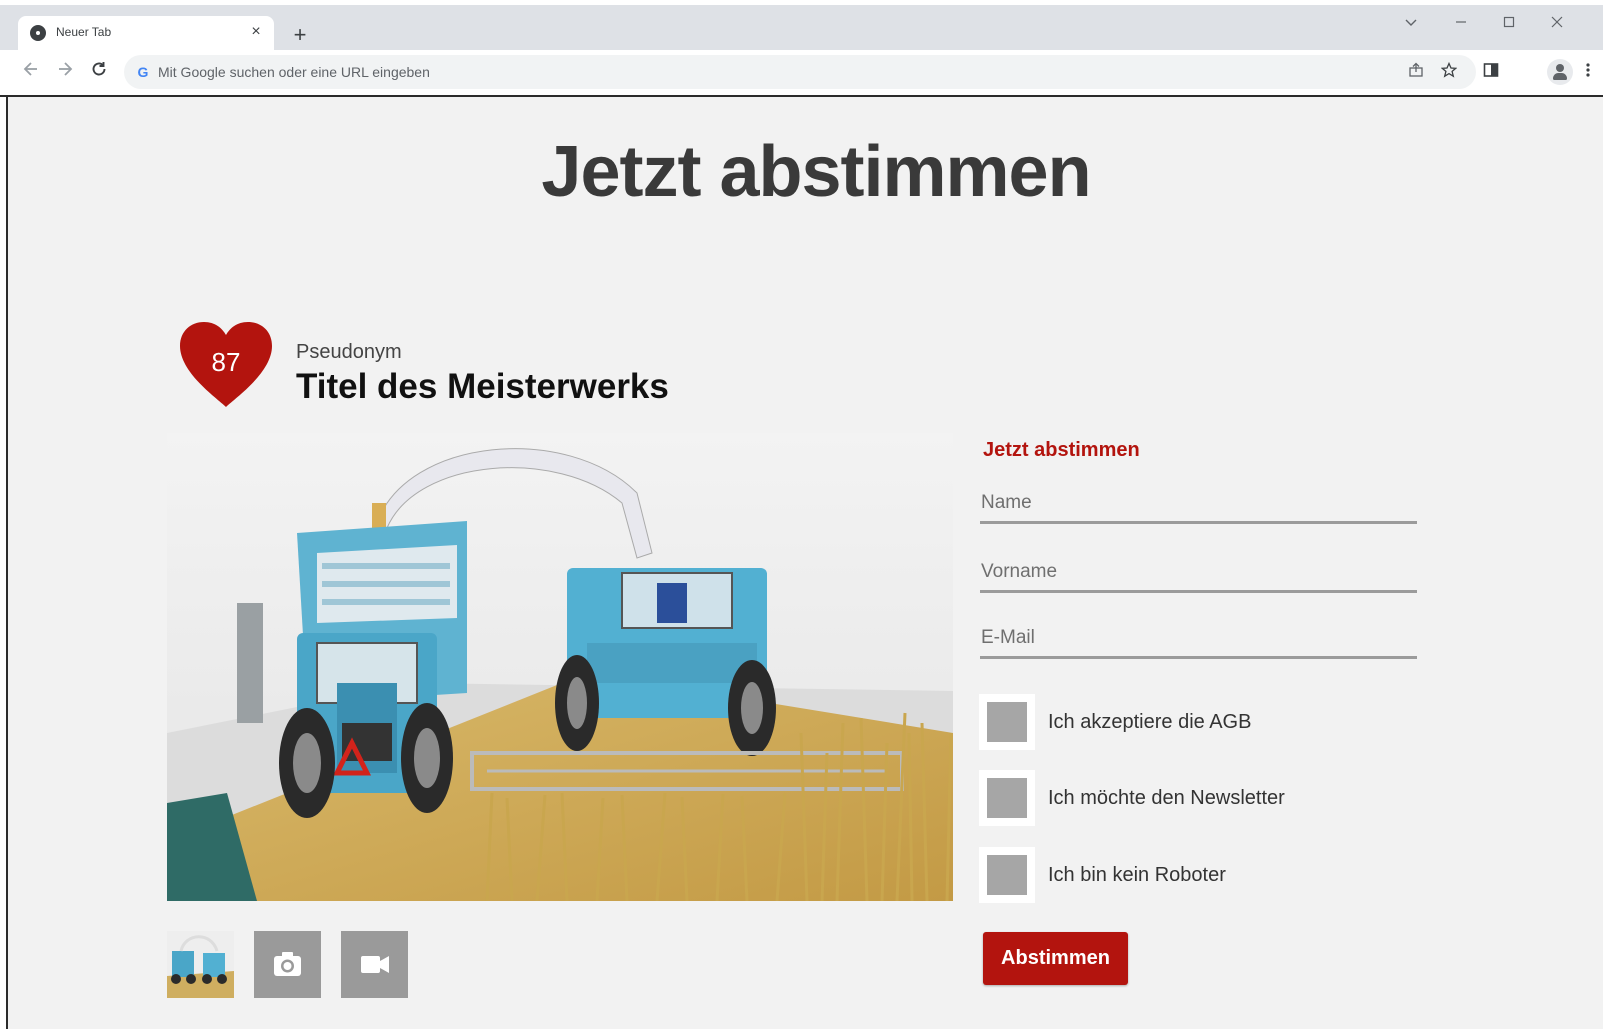 The image size is (1603, 1029). What do you see at coordinates (801, 27) in the screenshot?
I see `tab-strip: Neuer Tab × +` at bounding box center [801, 27].